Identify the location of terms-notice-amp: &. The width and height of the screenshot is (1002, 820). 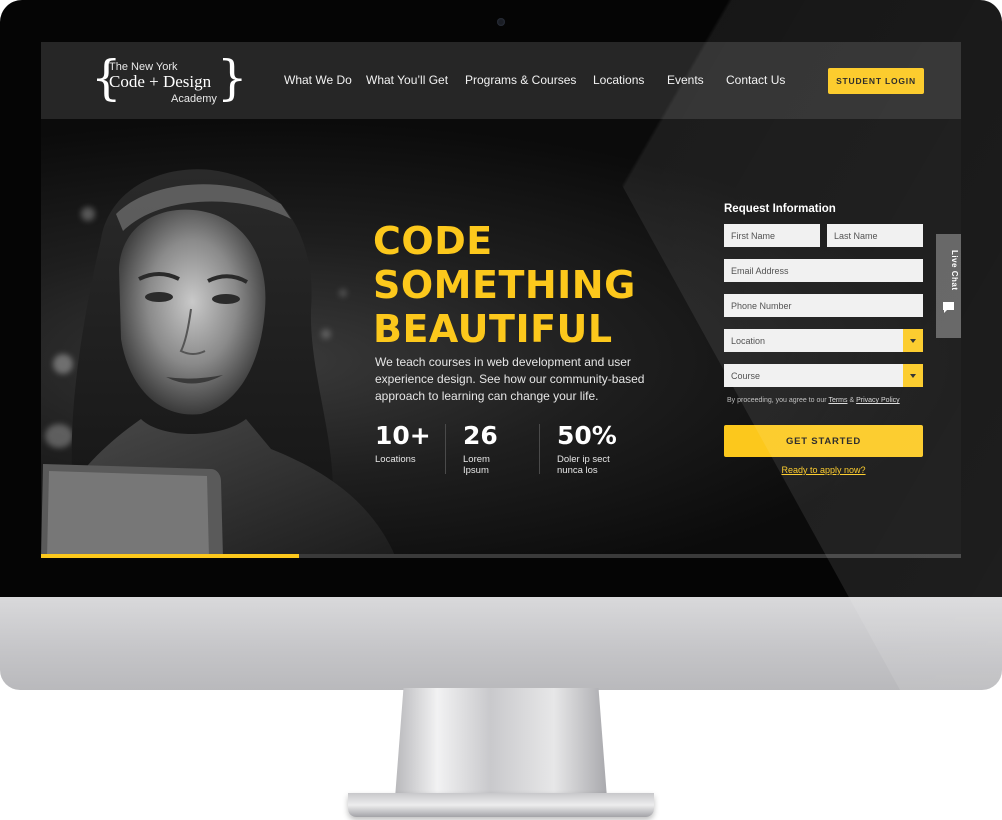
(852, 400).